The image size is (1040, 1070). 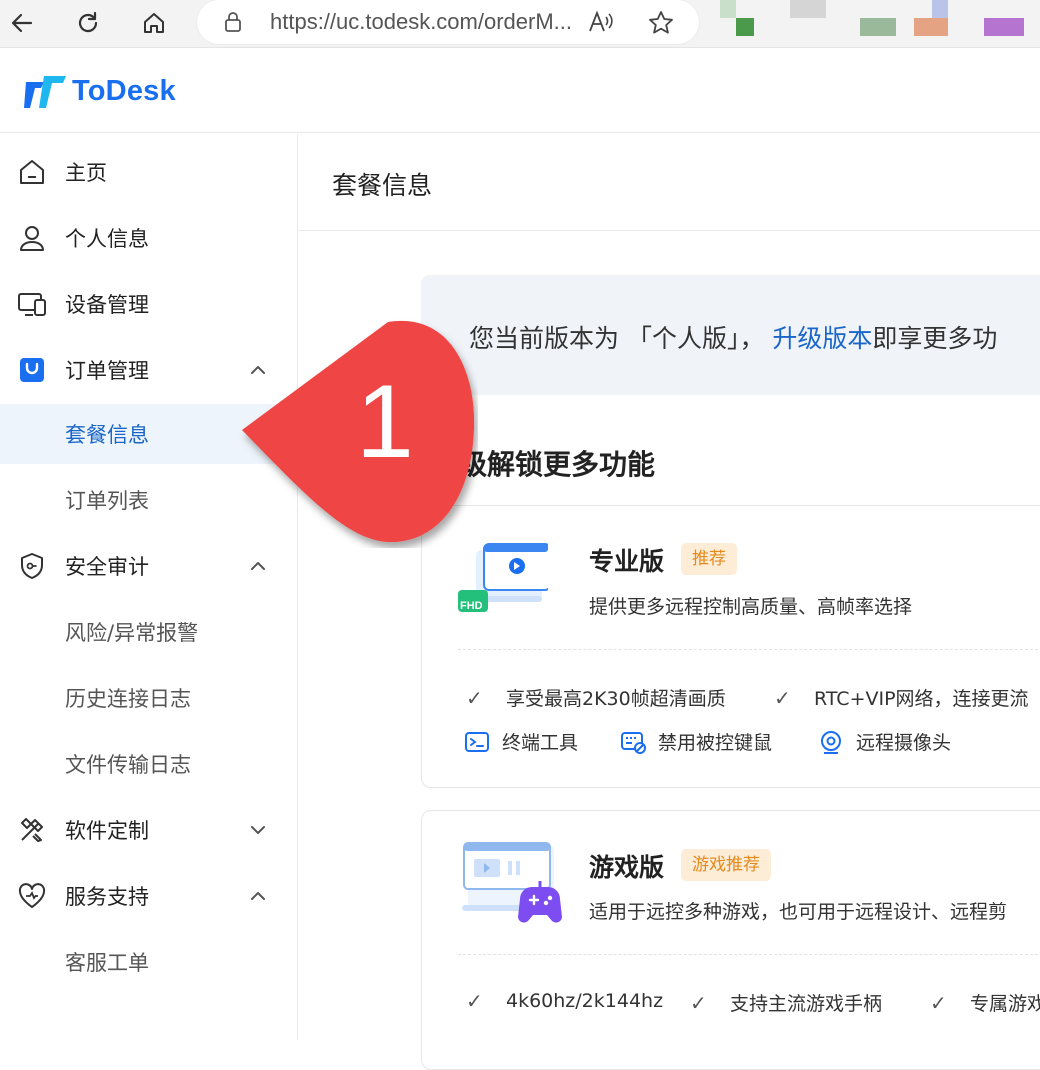 What do you see at coordinates (107, 831) in the screenshot?
I see `sidebar-item-label: 软件定制` at bounding box center [107, 831].